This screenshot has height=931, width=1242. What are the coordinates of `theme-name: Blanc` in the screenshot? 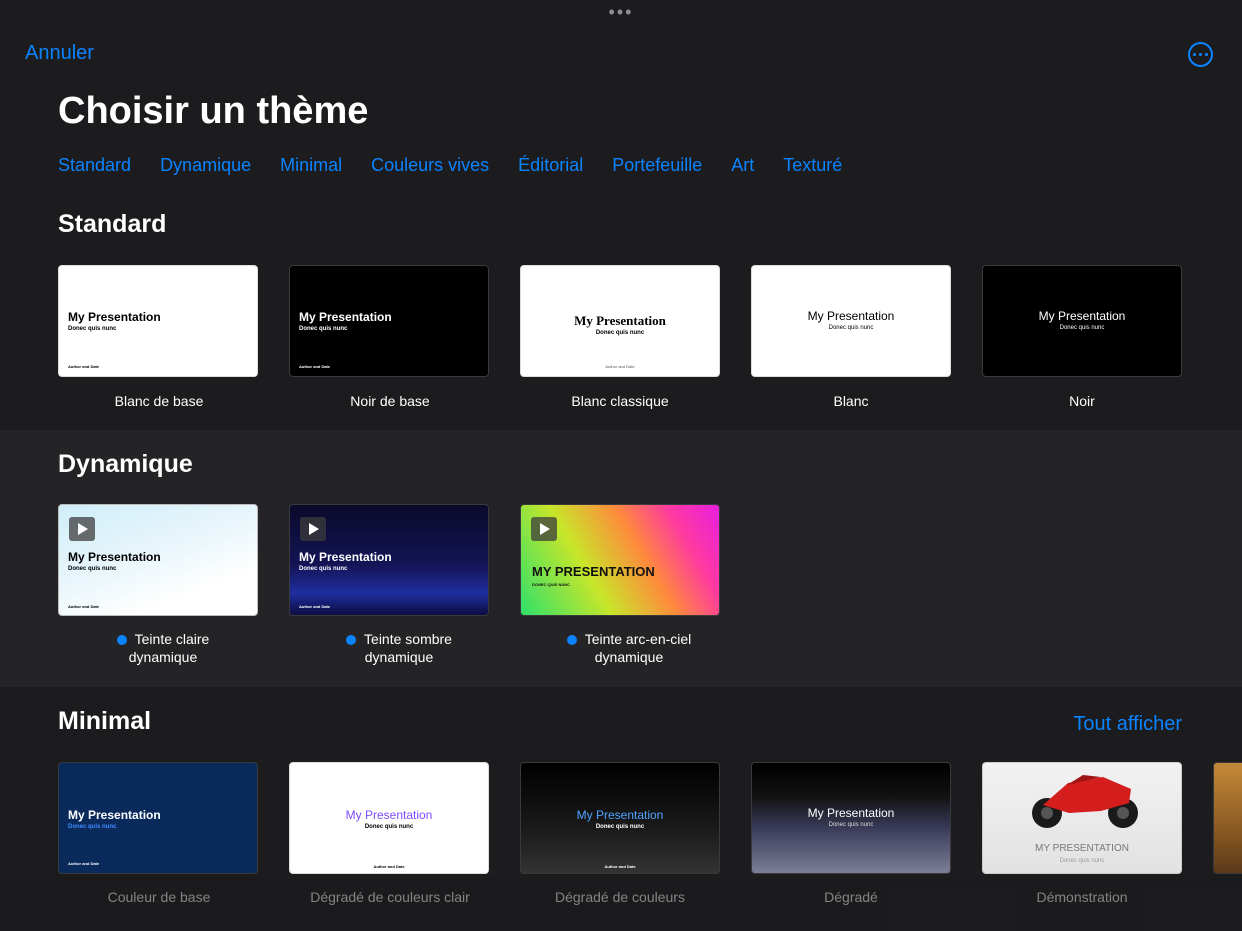 It's located at (851, 401).